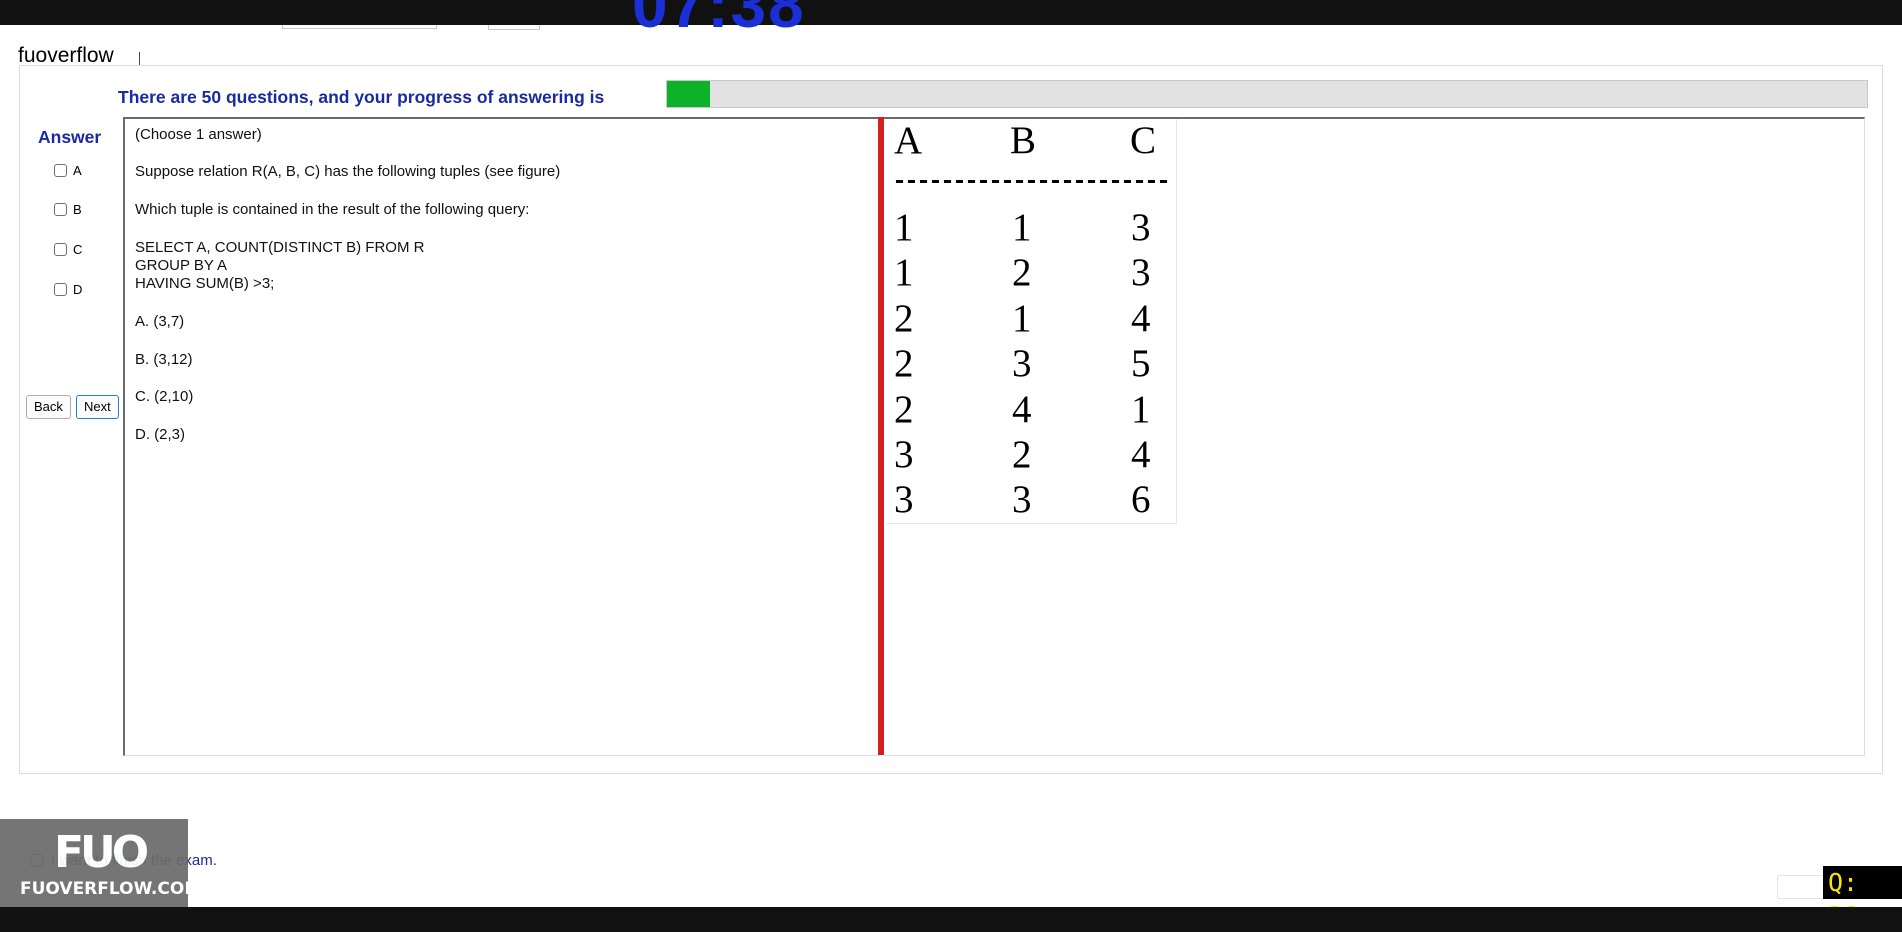  Describe the element at coordinates (78, 249) in the screenshot. I see `answer-option-label: C` at that location.